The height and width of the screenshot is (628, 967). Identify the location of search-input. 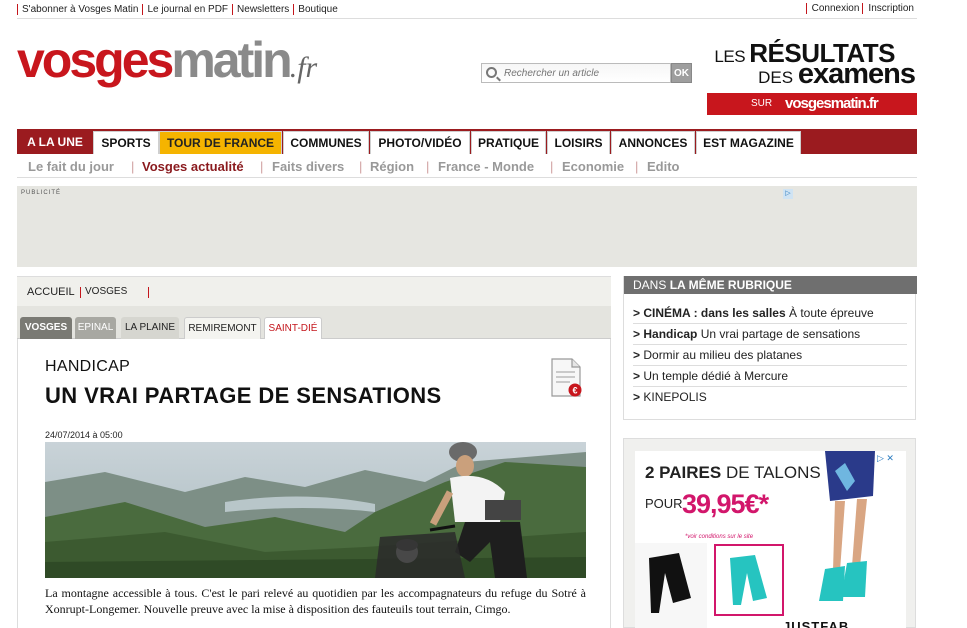
(584, 73).